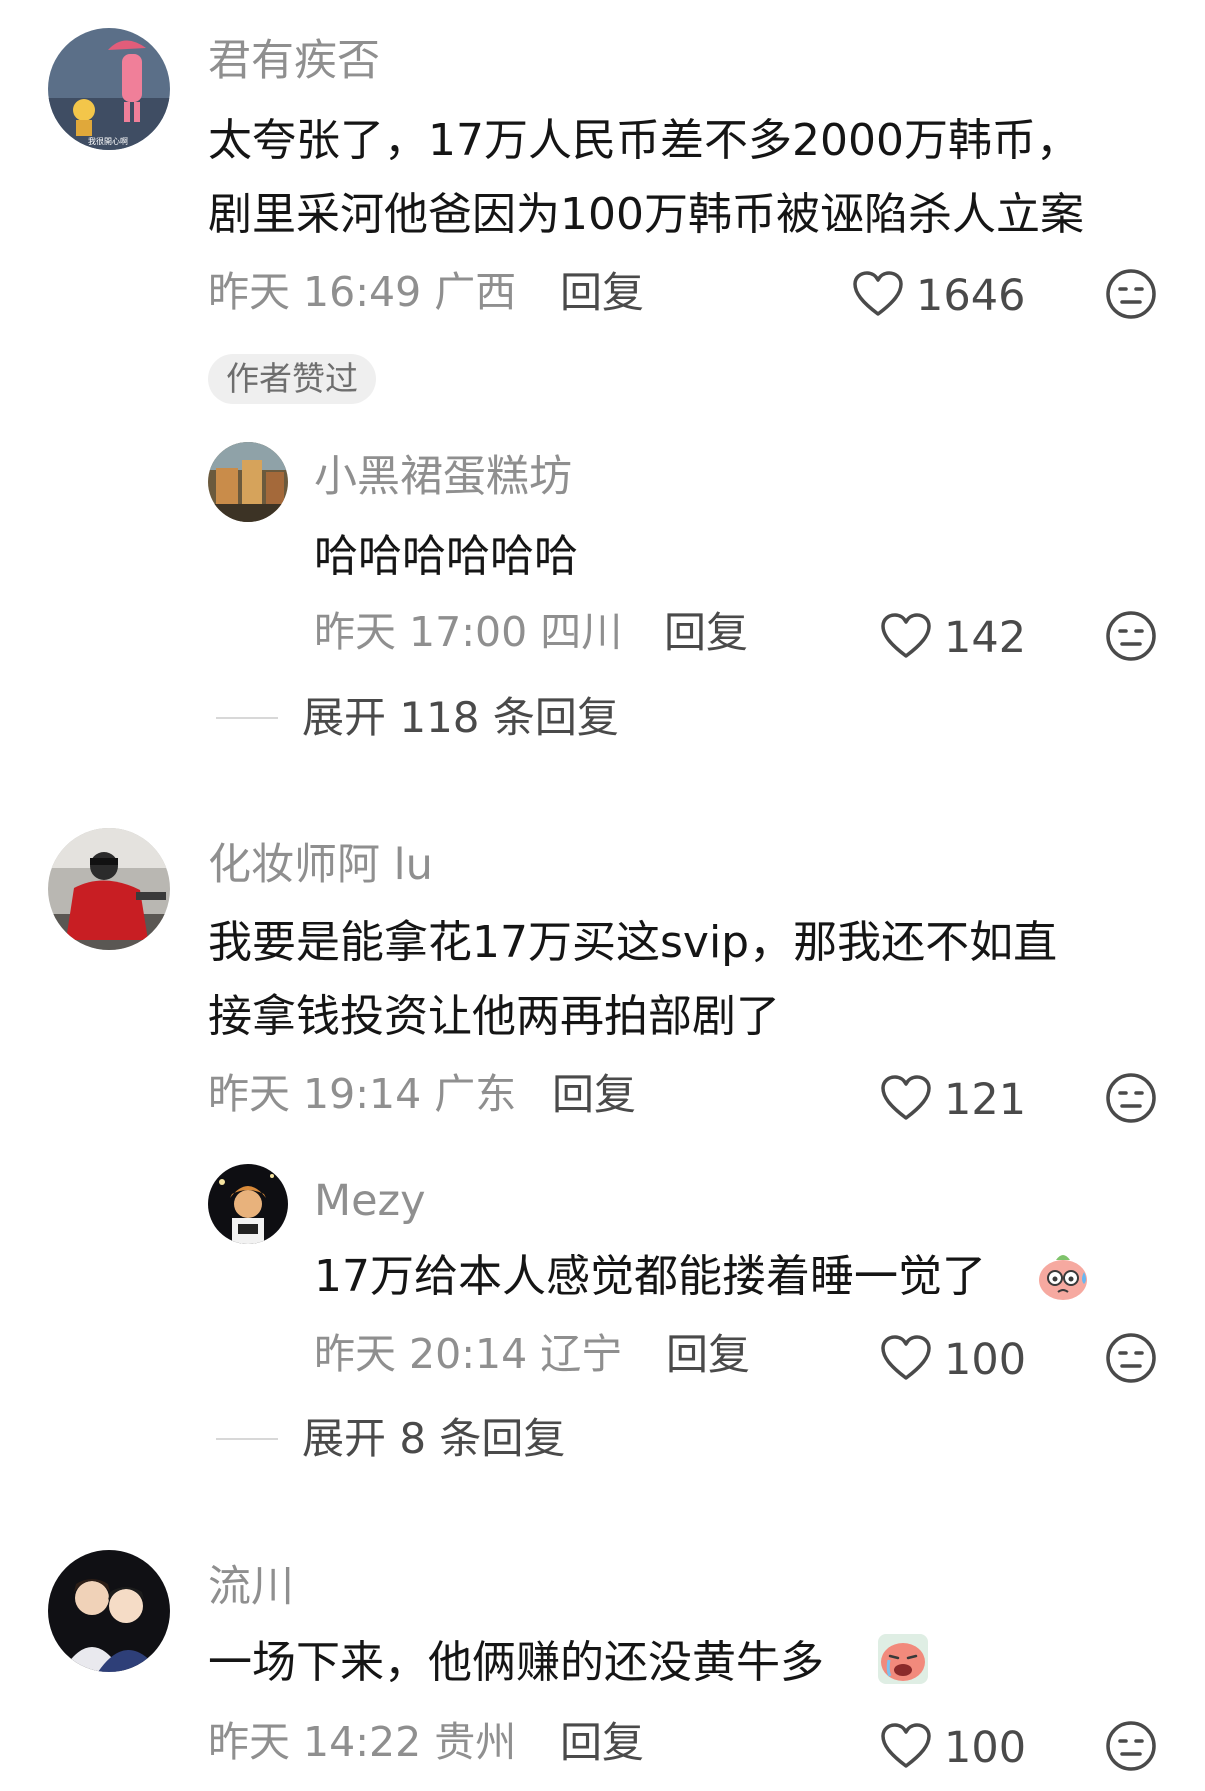 This screenshot has height=1791, width=1205. I want to click on comment-meta: 昨天 14:22 贵州, so click(362, 1742).